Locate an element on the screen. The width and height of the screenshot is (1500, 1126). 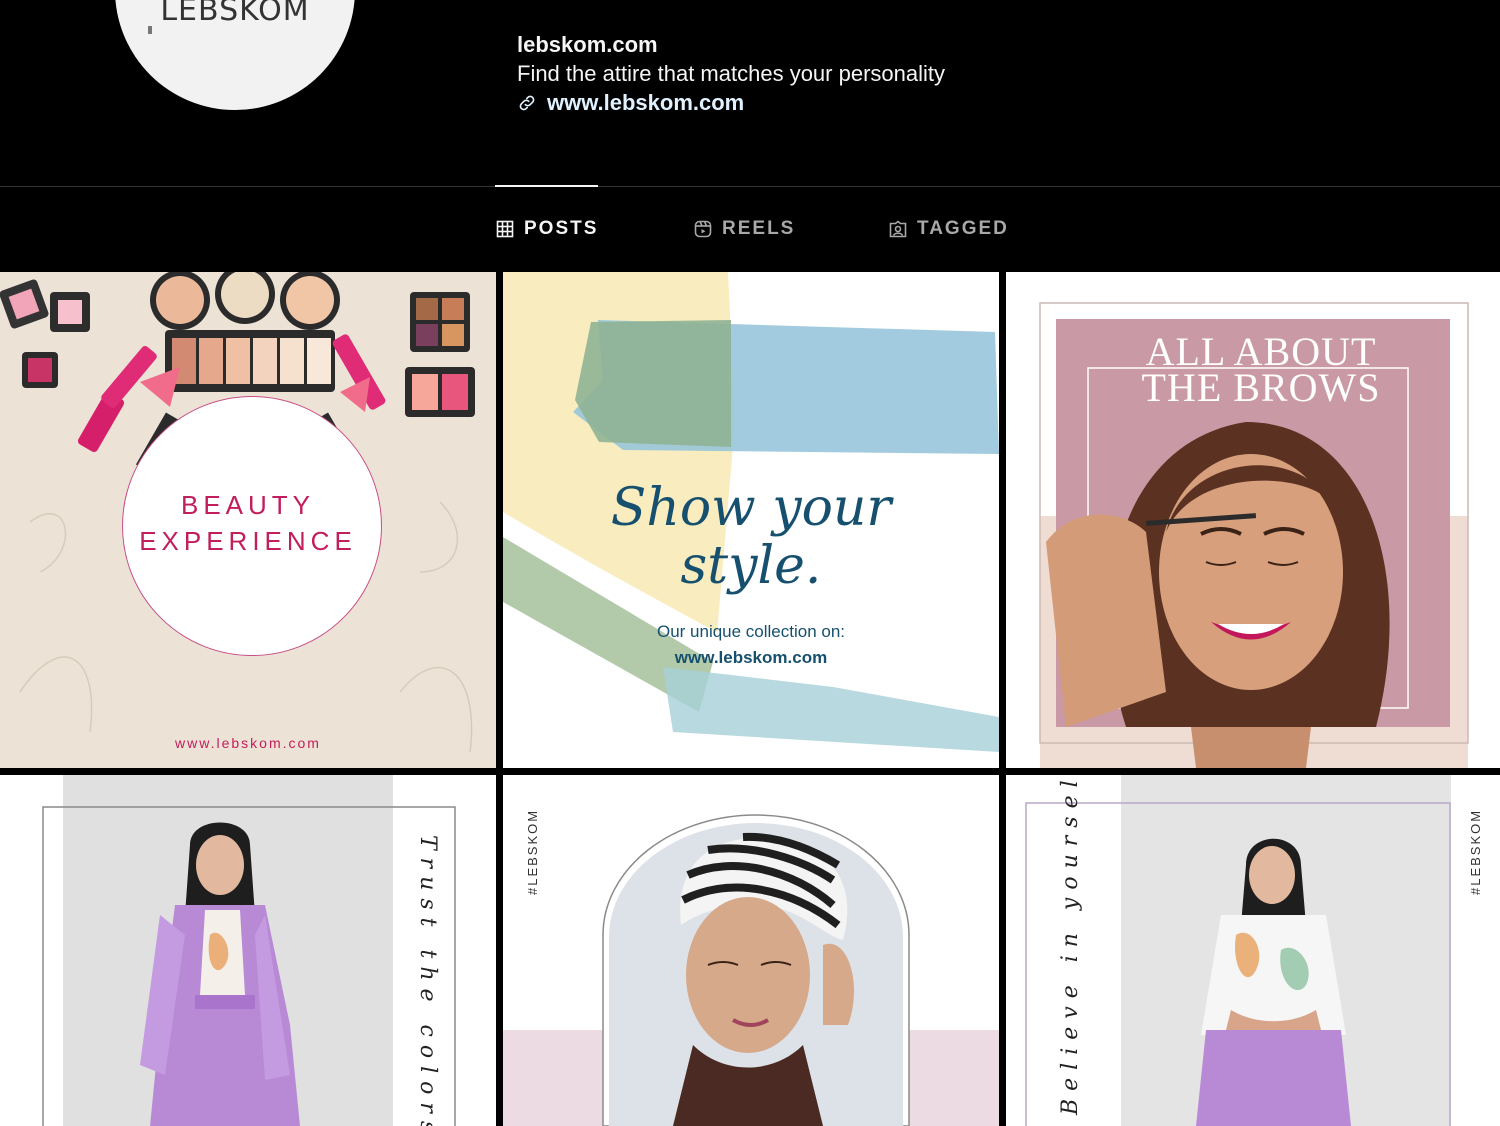
post-title: ALL ABOUT THE BROWS is located at coordinates (1261, 371).